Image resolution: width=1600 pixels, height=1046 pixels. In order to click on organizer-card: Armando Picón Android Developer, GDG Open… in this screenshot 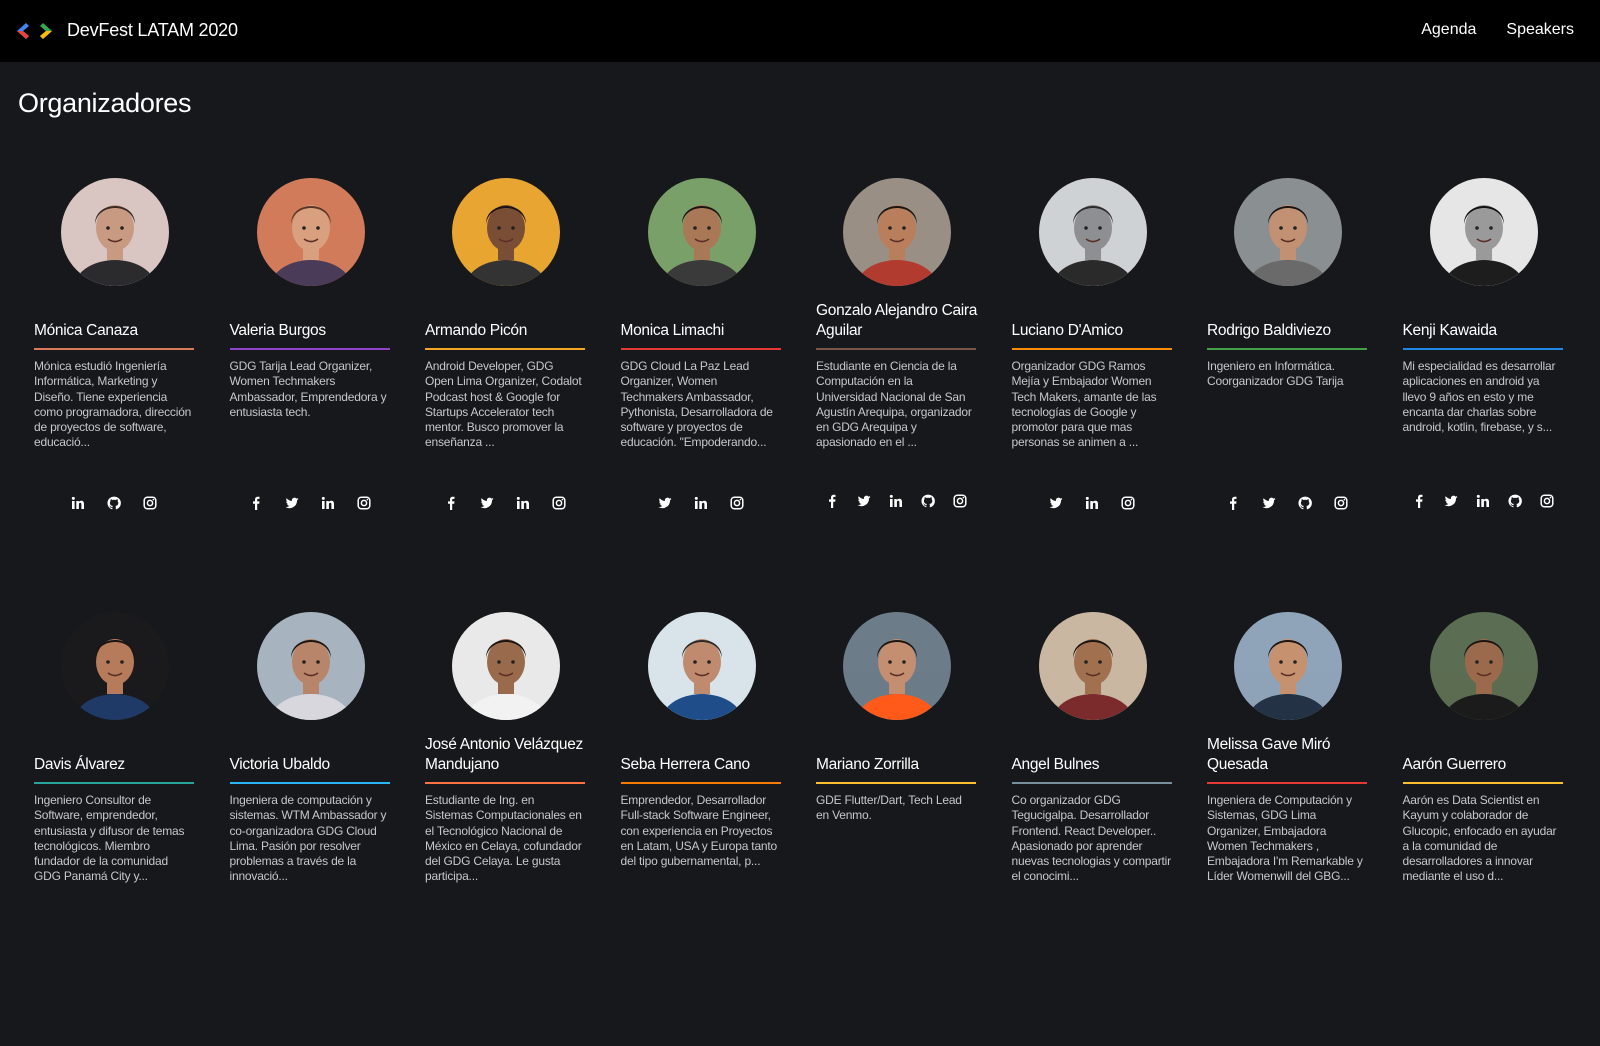, I will do `click(505, 395)`.